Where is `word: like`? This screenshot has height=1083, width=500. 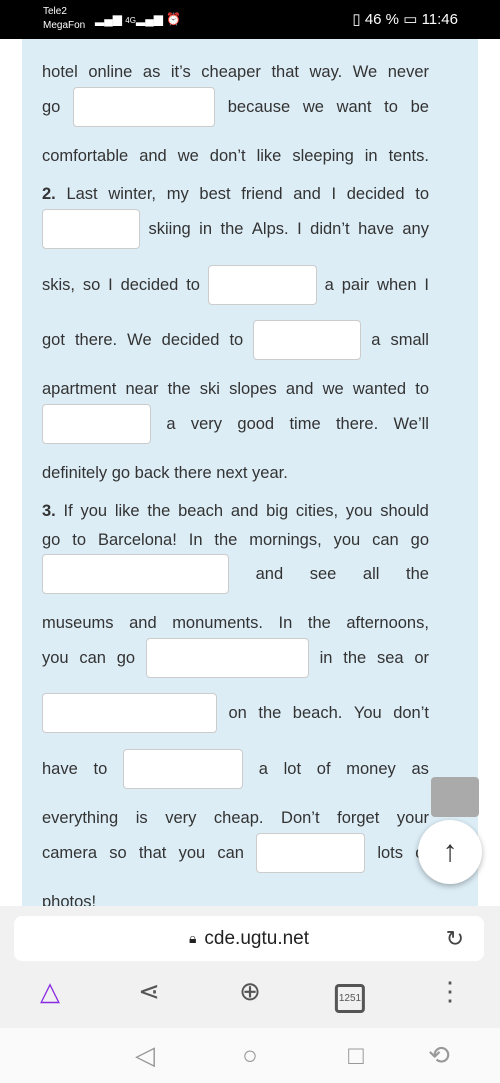 word: like is located at coordinates (269, 155).